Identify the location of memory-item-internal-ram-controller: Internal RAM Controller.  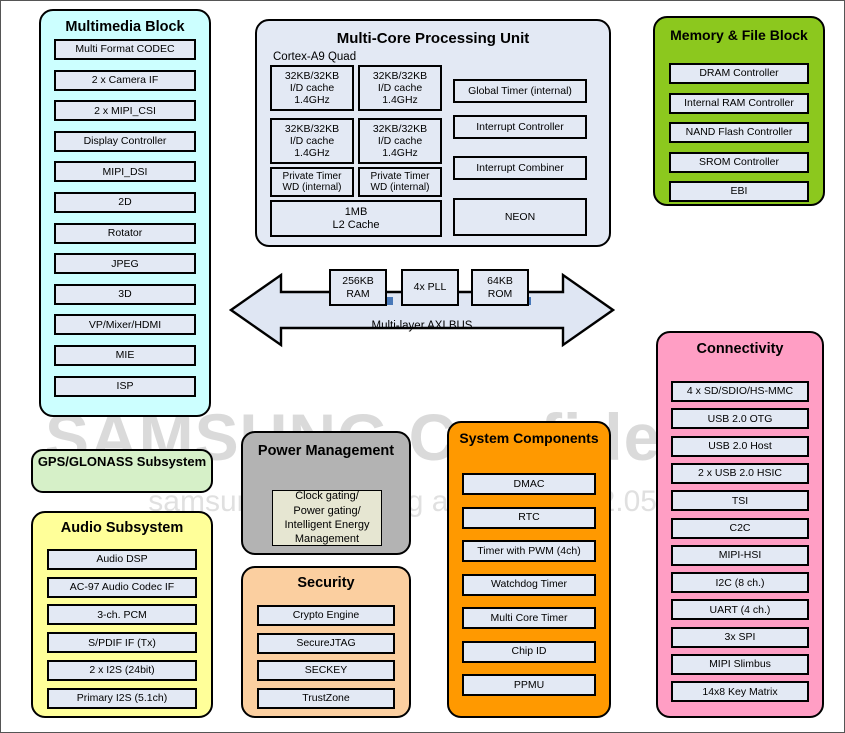
(739, 103).